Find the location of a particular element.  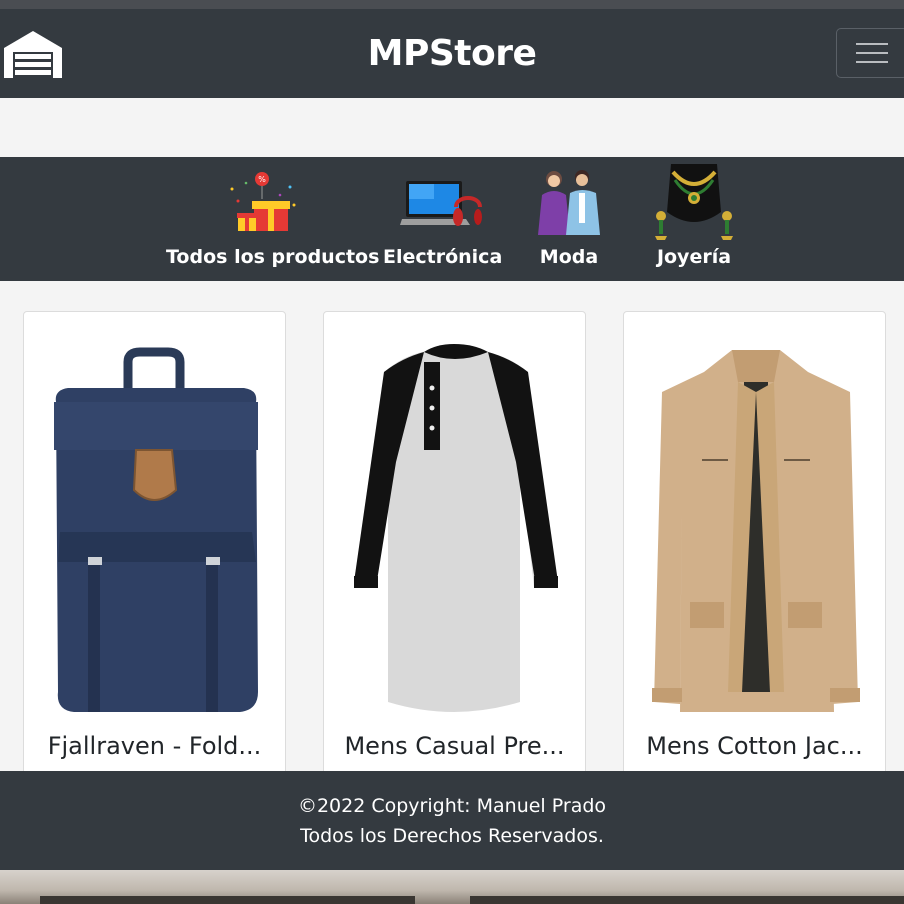

category-jewelry: Joyería is located at coordinates (694, 219).